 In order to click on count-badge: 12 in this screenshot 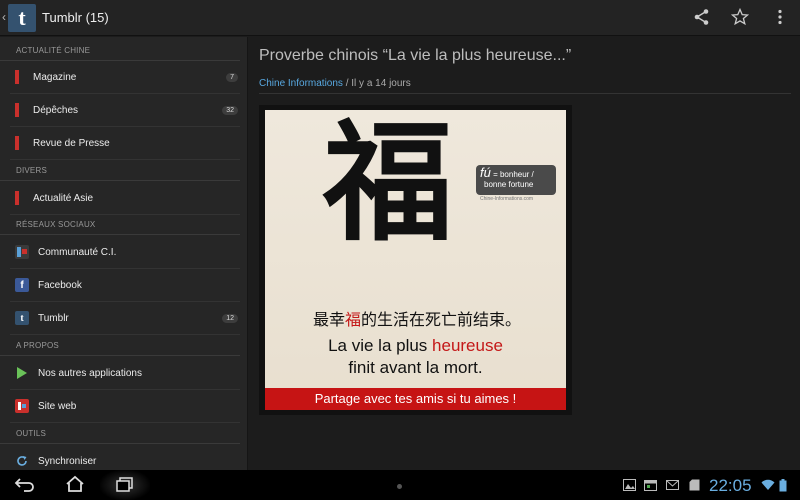, I will do `click(230, 318)`.